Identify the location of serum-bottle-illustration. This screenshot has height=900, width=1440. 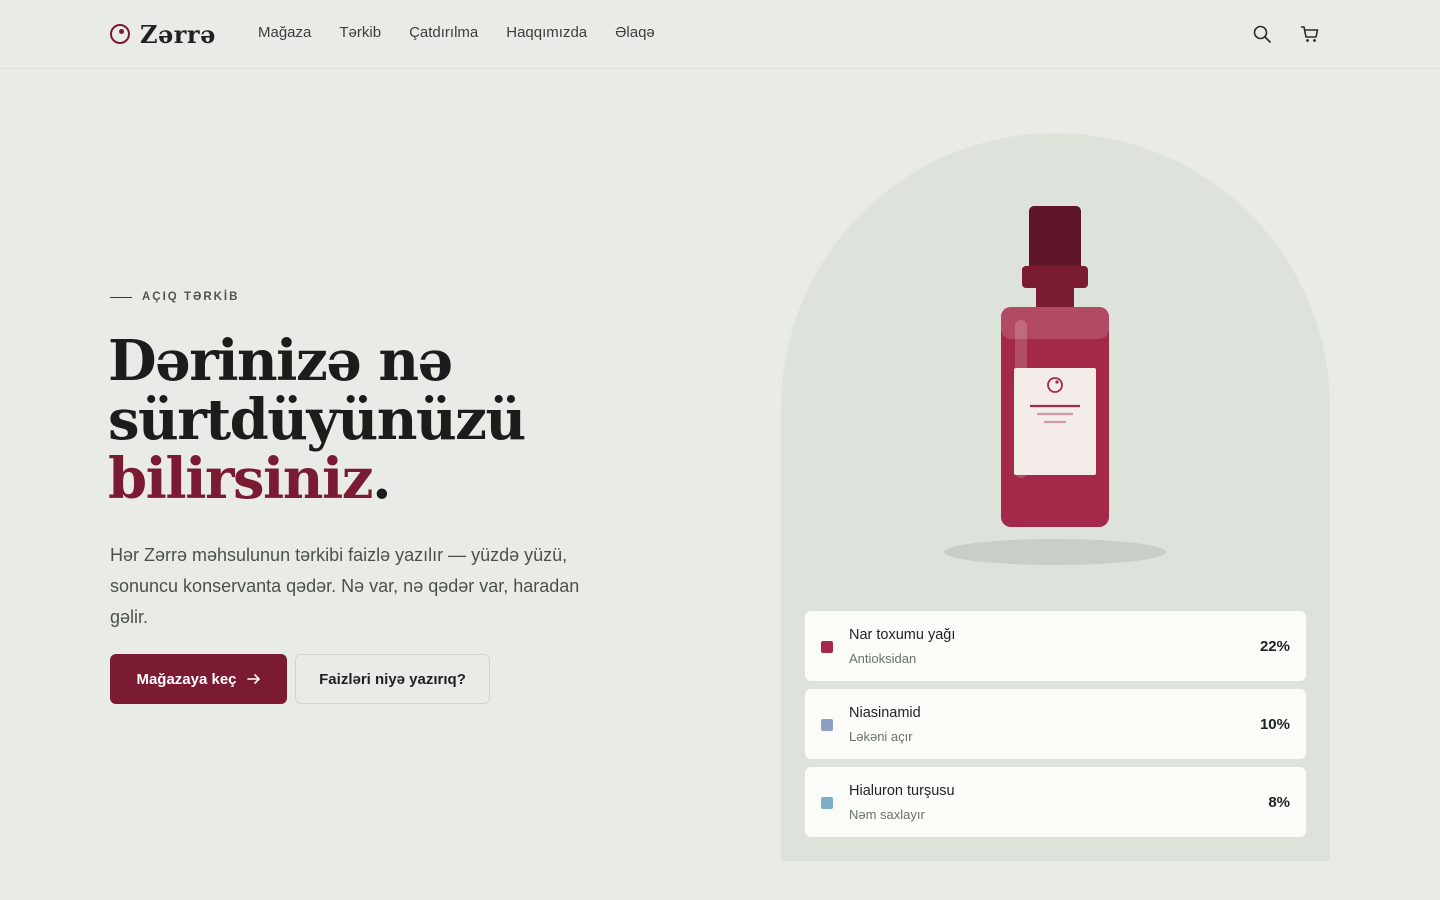
(1055, 385).